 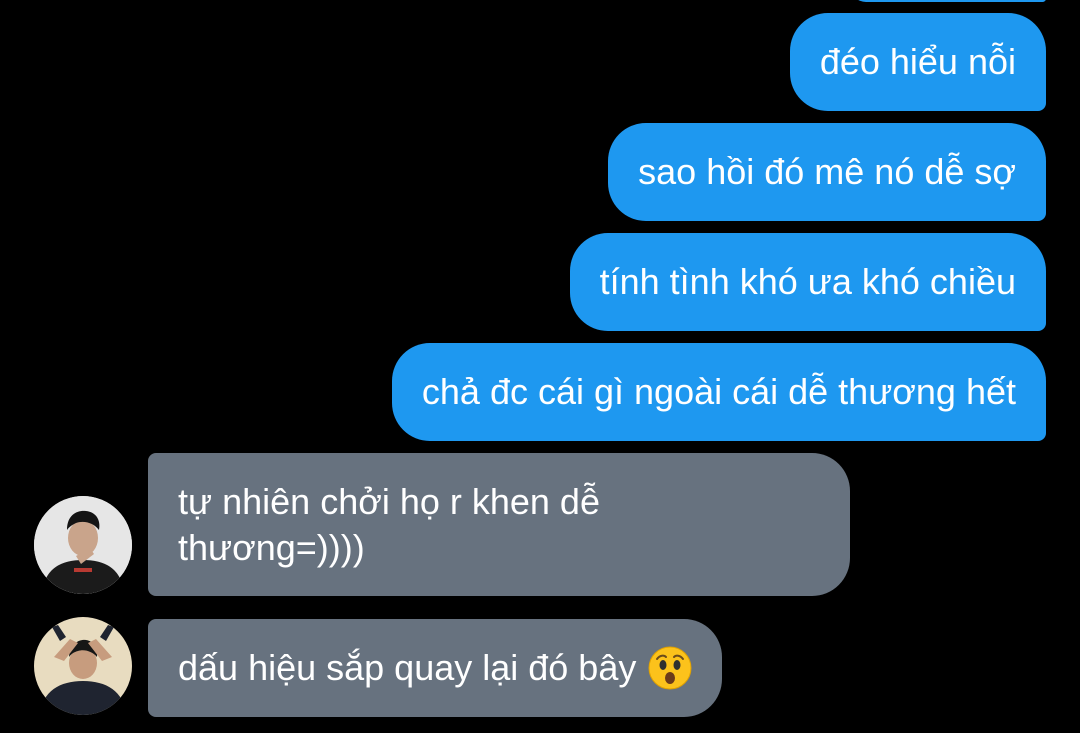 I want to click on message-text: sao hồi đó mê nó dễ sợ, so click(x=827, y=171).